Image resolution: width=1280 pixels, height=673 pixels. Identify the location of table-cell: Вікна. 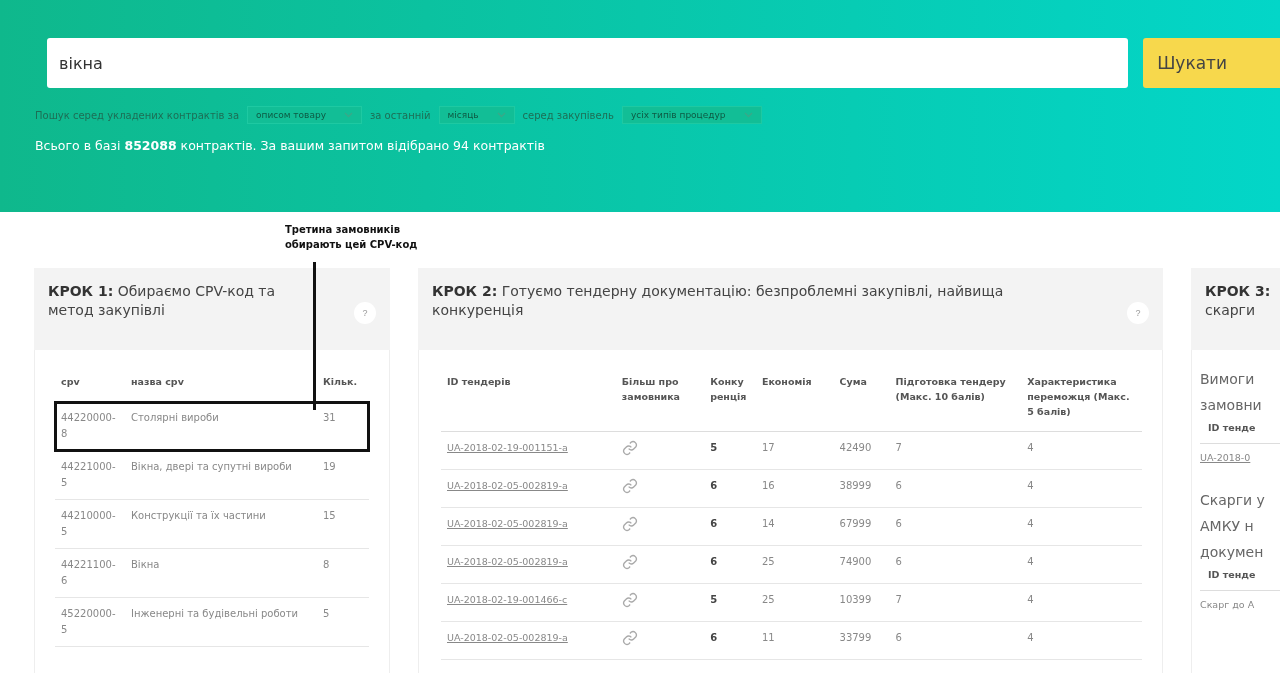
(221, 573).